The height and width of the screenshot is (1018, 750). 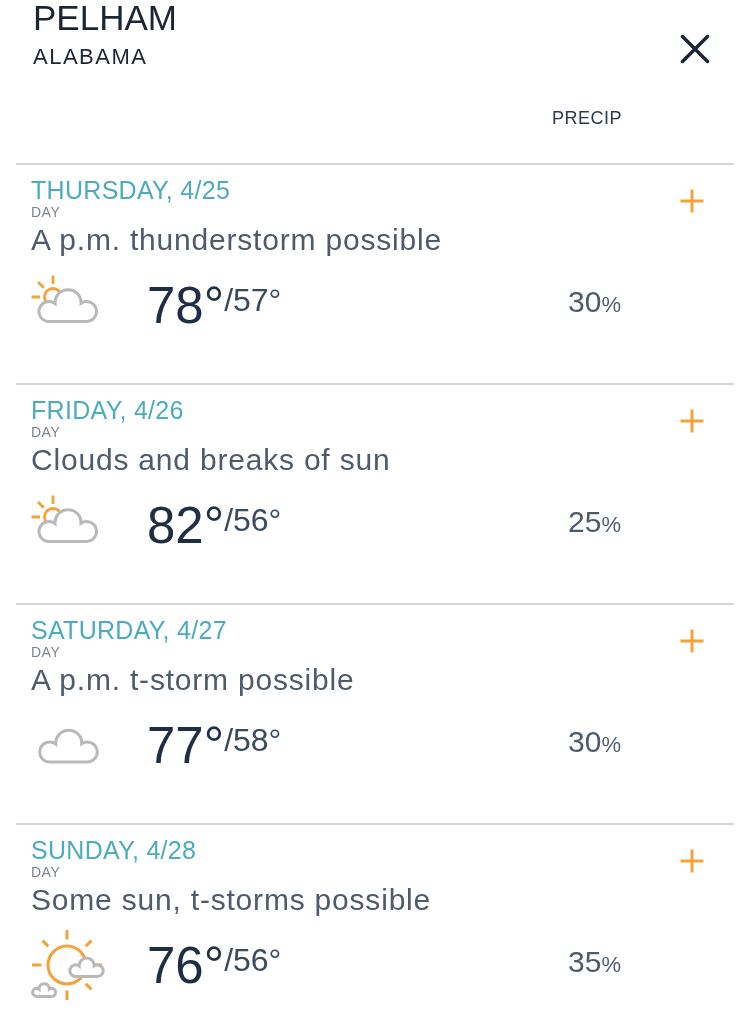 What do you see at coordinates (91, 57) in the screenshot?
I see `state-name: ALABAMA` at bounding box center [91, 57].